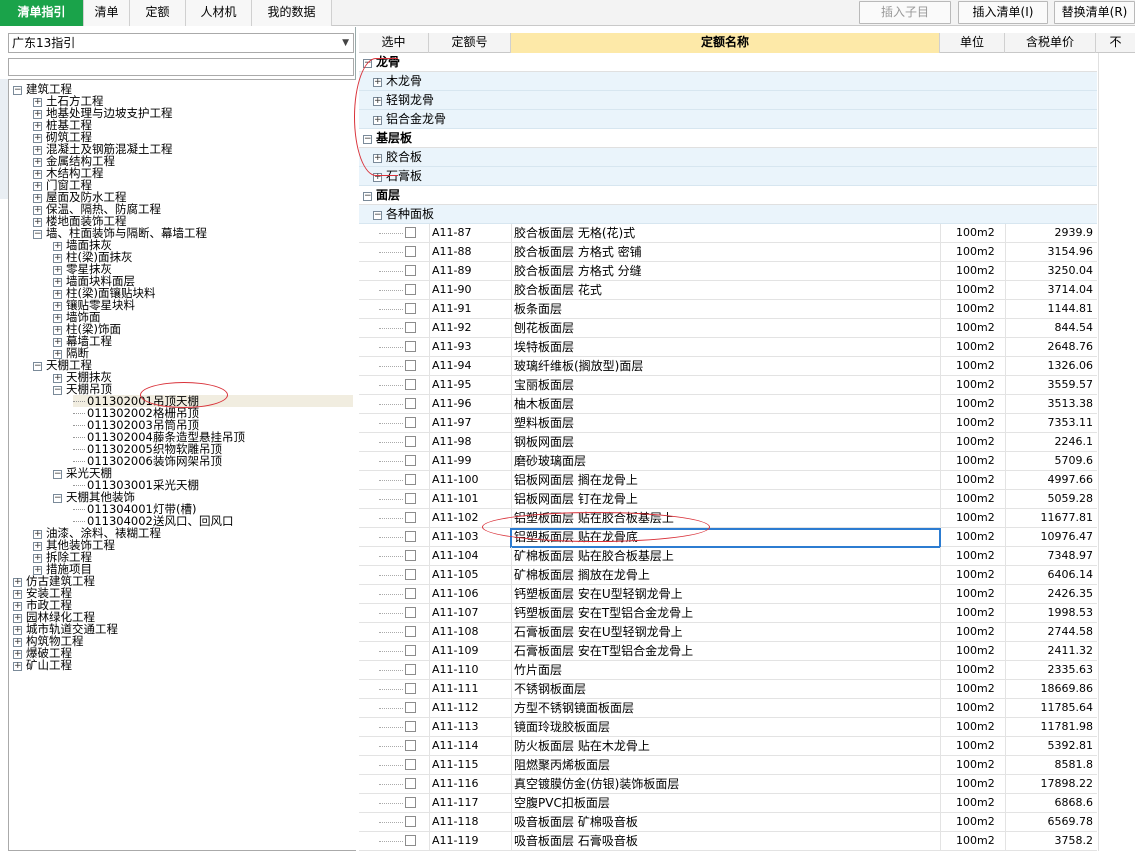  I want to click on table-row: A11-97 塑料板面层 100m2 7353.11, so click(728, 423).